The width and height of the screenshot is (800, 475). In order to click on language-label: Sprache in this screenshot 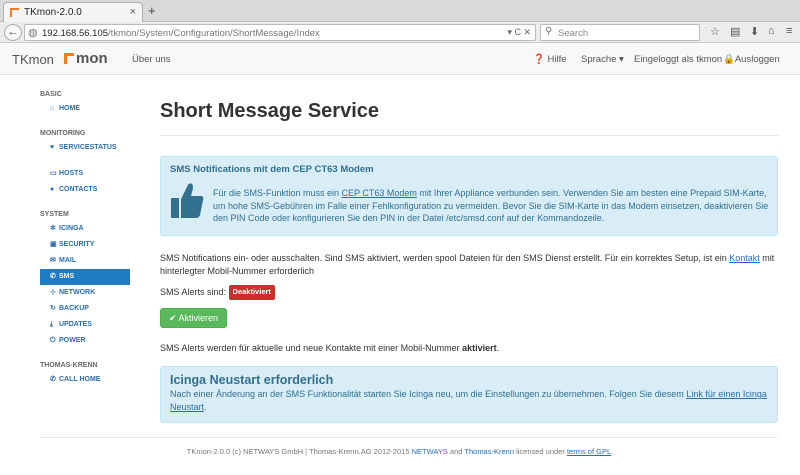, I will do `click(599, 59)`.